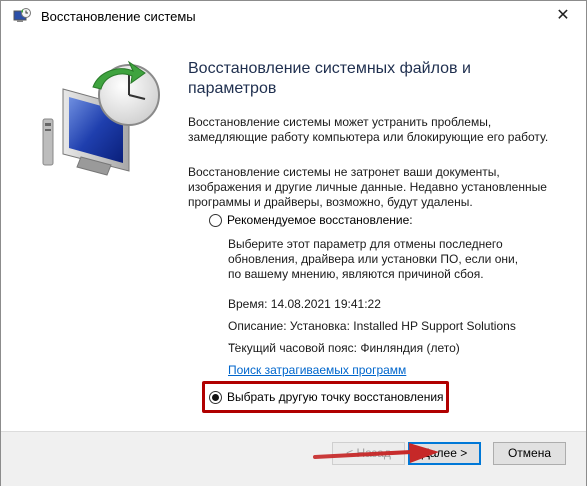 The image size is (587, 486). What do you see at coordinates (320, 220) in the screenshot?
I see `recommended-restore-label: Рекомендуемое восстановление:` at bounding box center [320, 220].